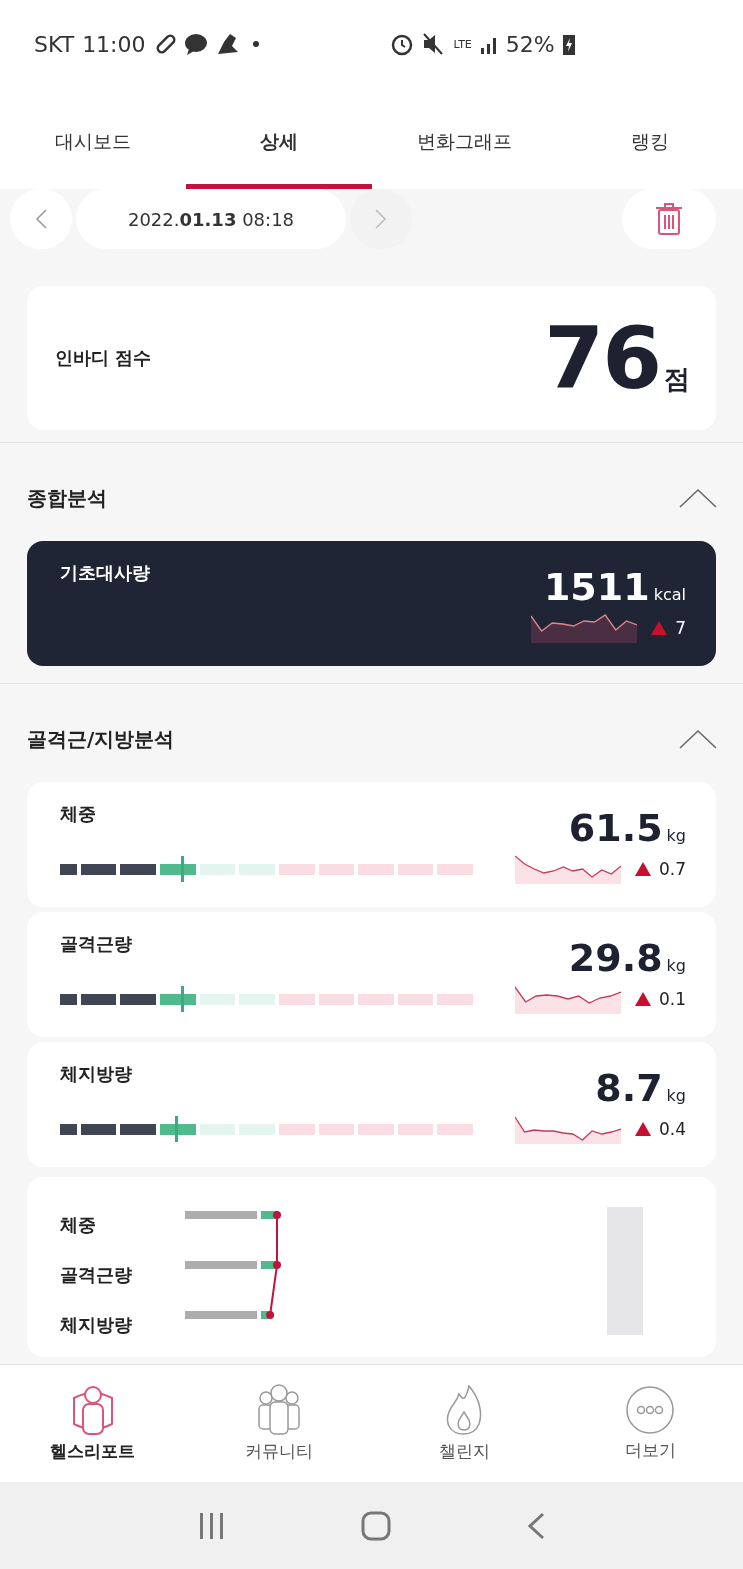  What do you see at coordinates (96, 1325) in the screenshot?
I see `row-label: 체지방량` at bounding box center [96, 1325].